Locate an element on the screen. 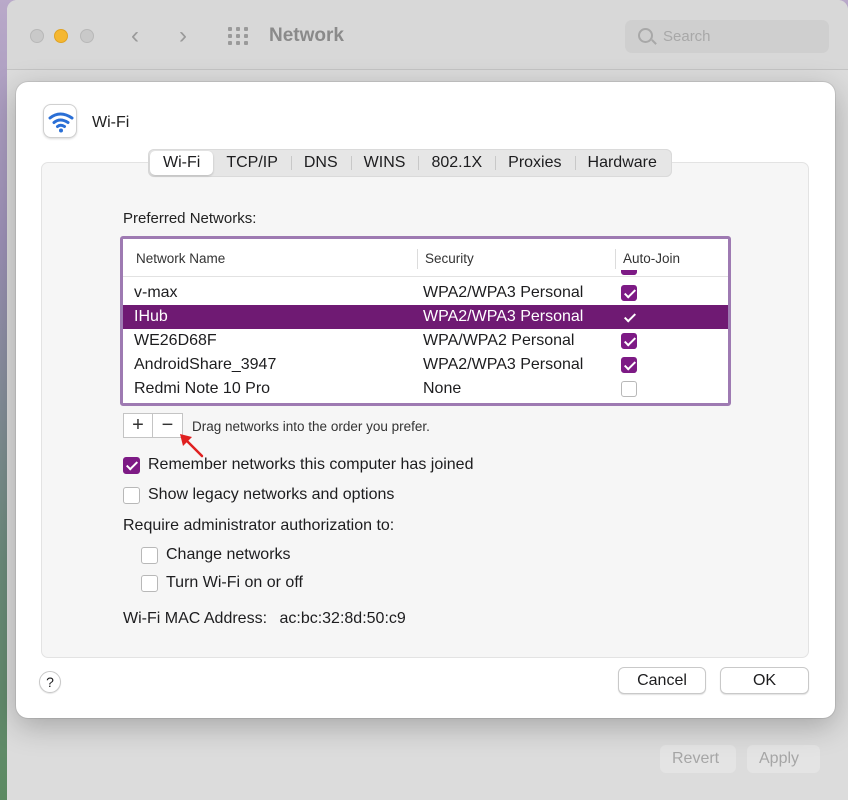 The width and height of the screenshot is (848, 800). require-admin-label: Require administrator authorization to: is located at coordinates (259, 525).